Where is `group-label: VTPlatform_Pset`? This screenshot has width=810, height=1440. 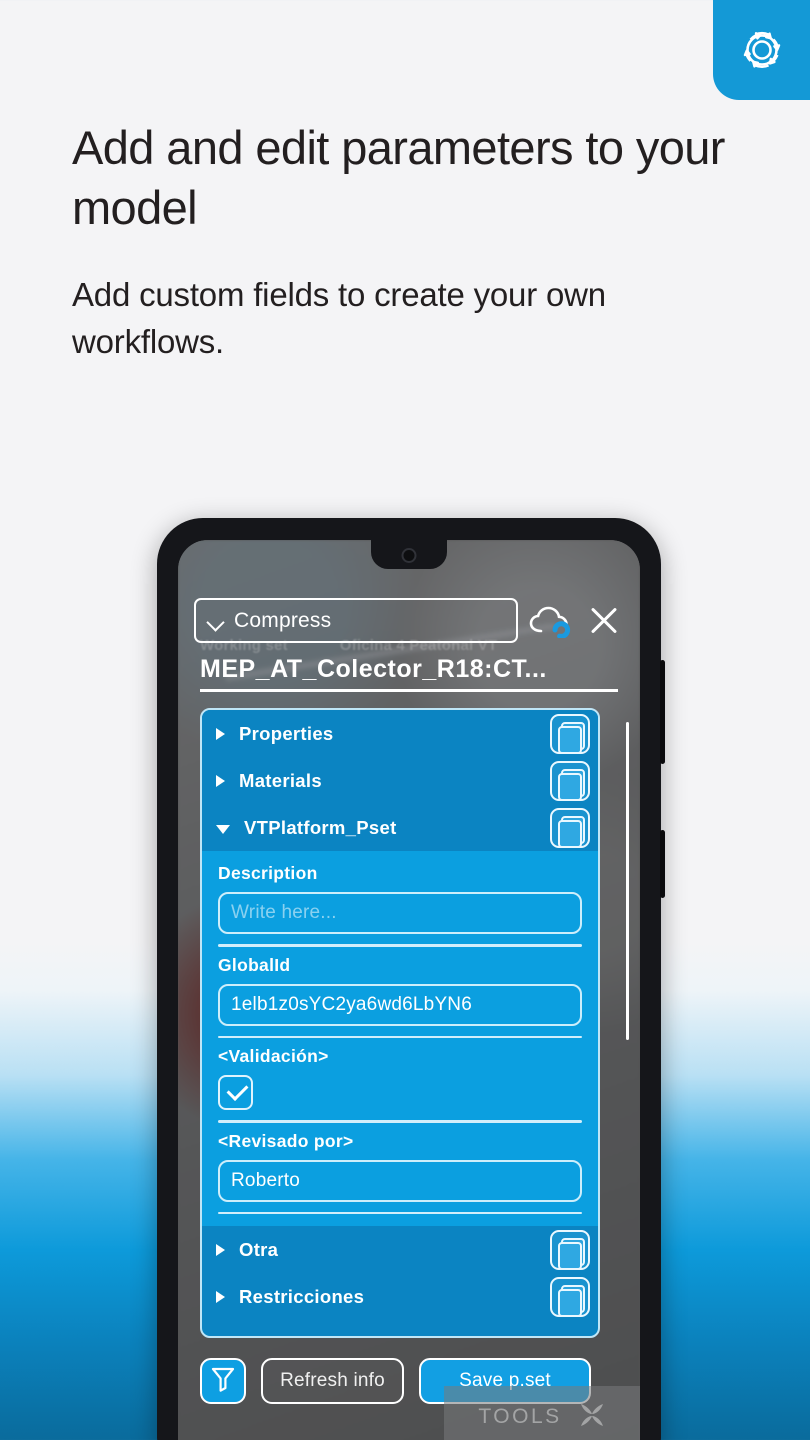 group-label: VTPlatform_Pset is located at coordinates (320, 827).